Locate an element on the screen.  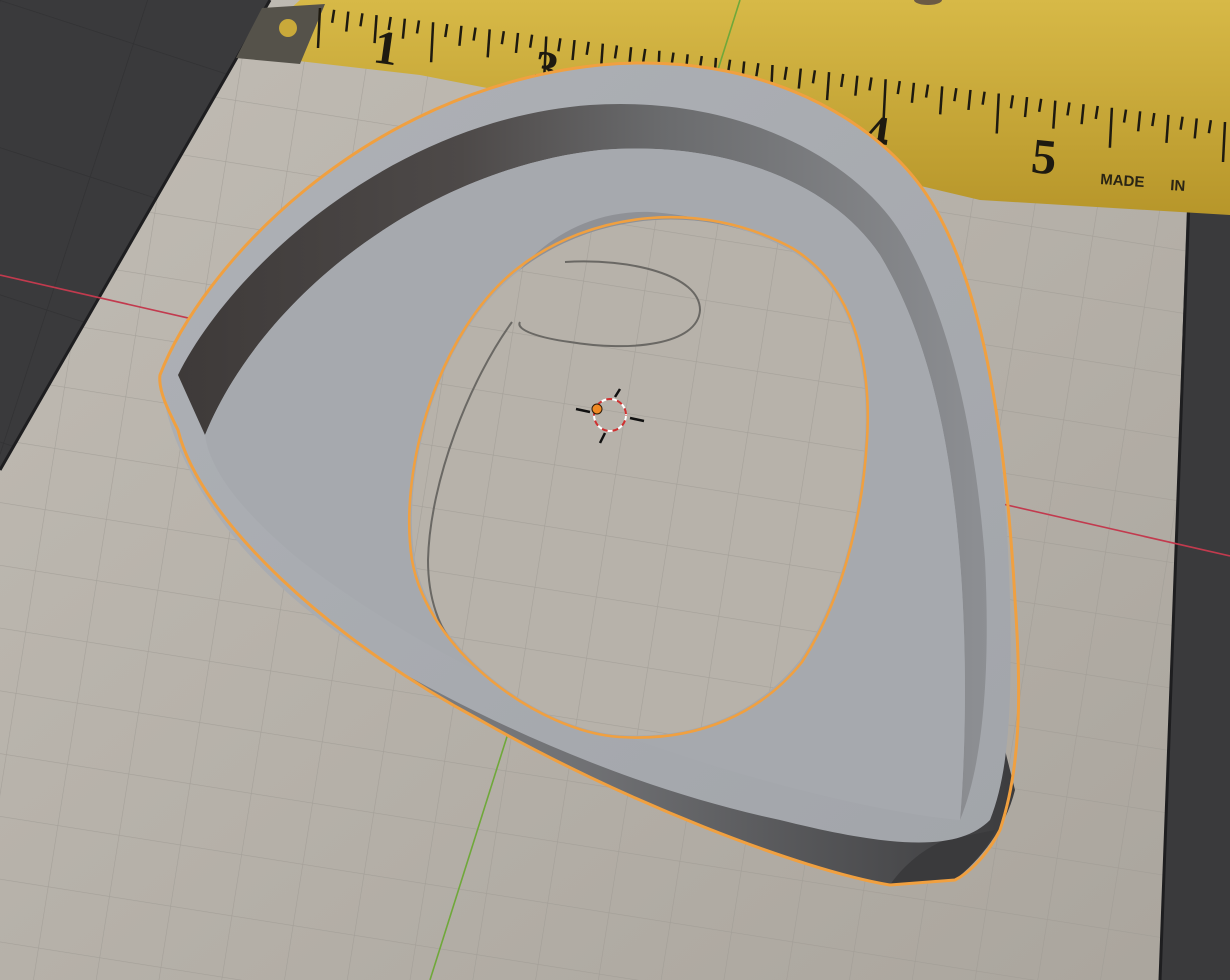
tape-in-label: IN is located at coordinates (1178, 186).